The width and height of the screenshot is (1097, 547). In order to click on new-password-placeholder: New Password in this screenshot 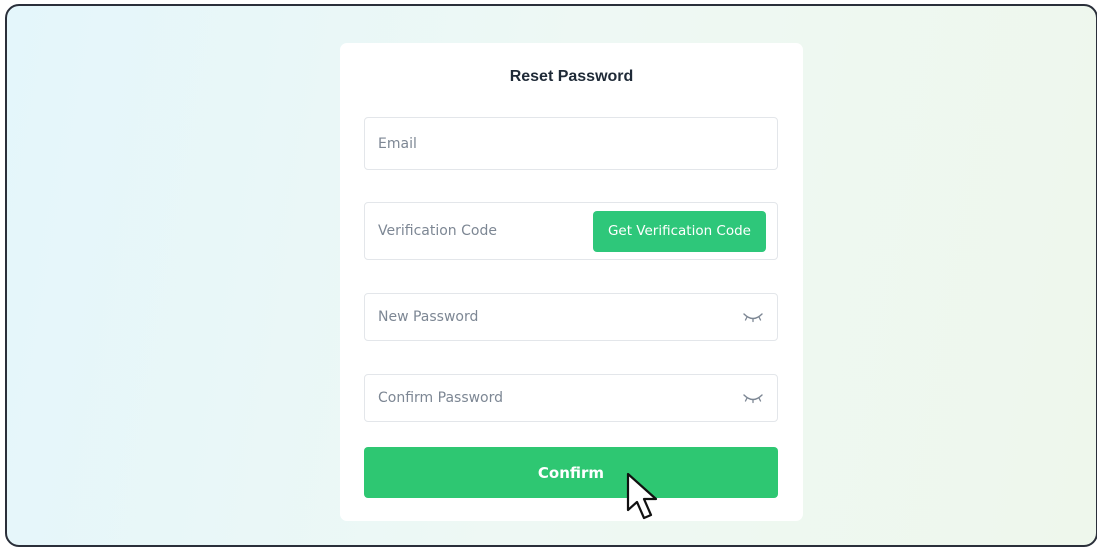, I will do `click(428, 317)`.